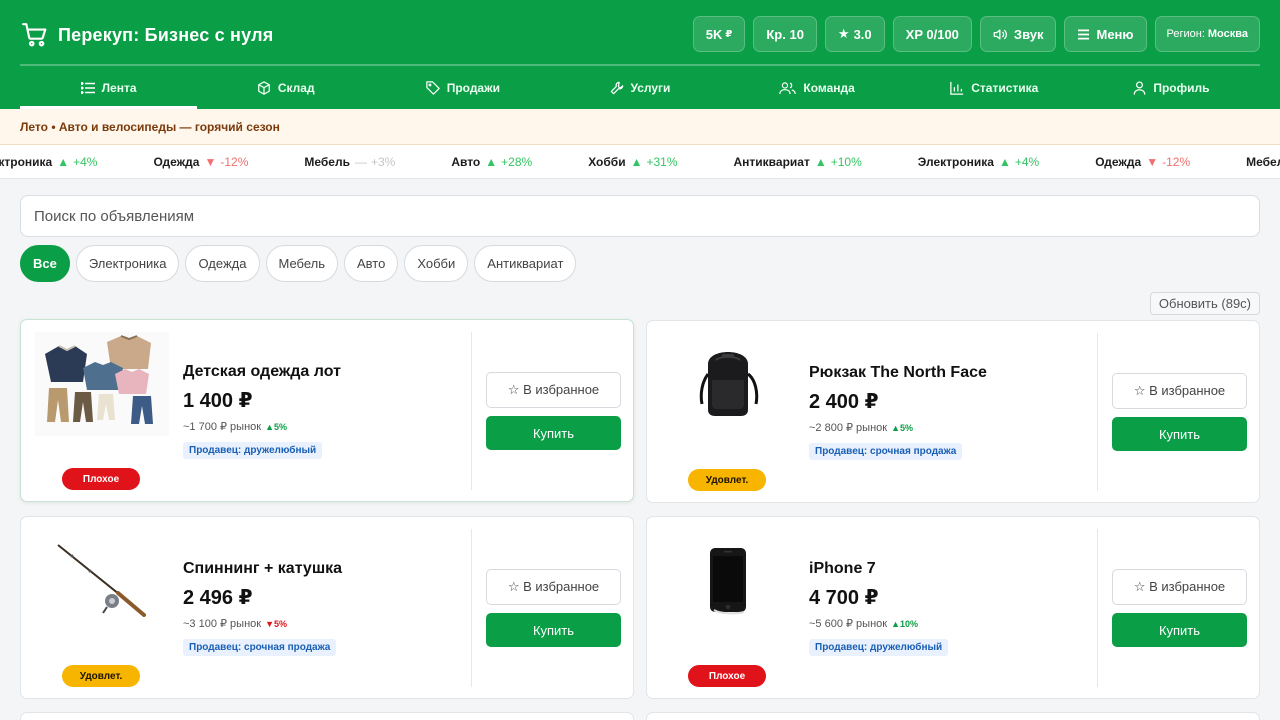 The image size is (1280, 720). I want to click on listing-title: Детская одежда лот, so click(262, 371).